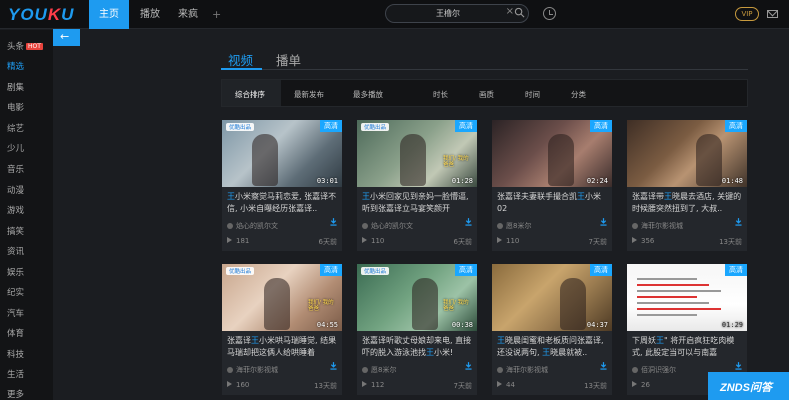 The width and height of the screenshot is (789, 400). What do you see at coordinates (462, 181) in the screenshot?
I see `duration-label: 01:28` at bounding box center [462, 181].